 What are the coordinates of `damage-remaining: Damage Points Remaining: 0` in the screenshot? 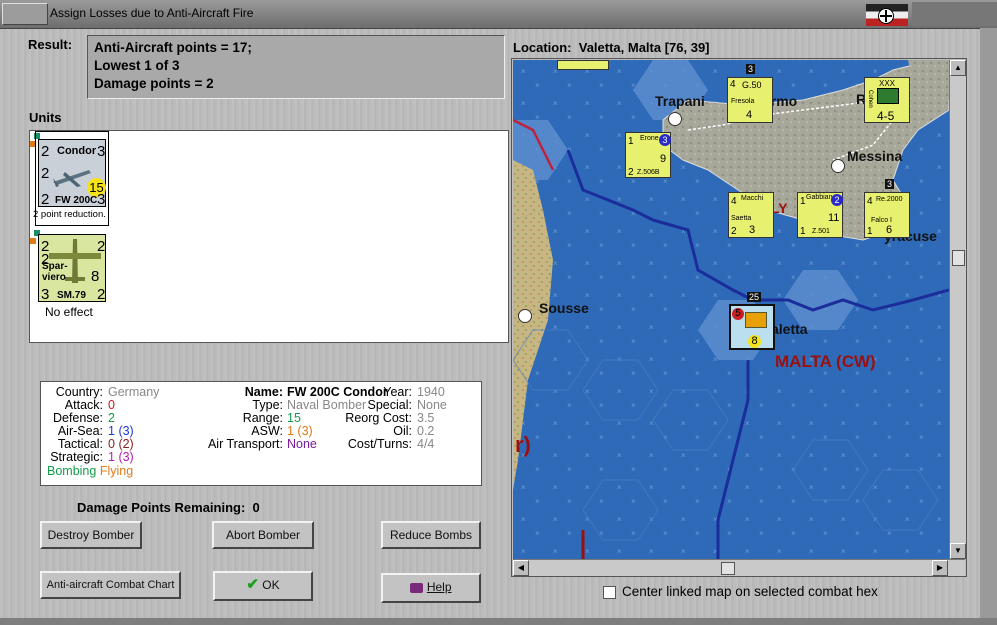 It's located at (168, 507).